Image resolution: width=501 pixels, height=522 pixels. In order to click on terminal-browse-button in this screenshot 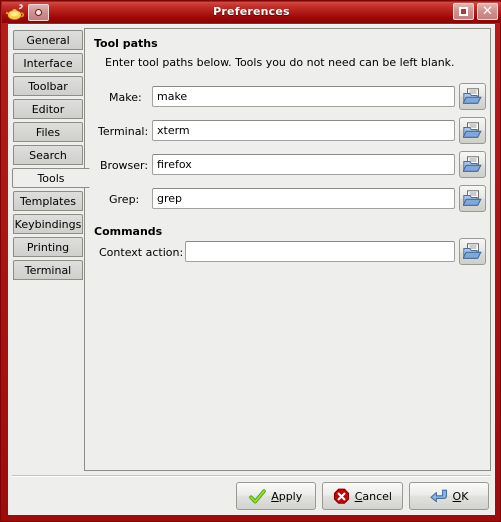, I will do `click(472, 130)`.